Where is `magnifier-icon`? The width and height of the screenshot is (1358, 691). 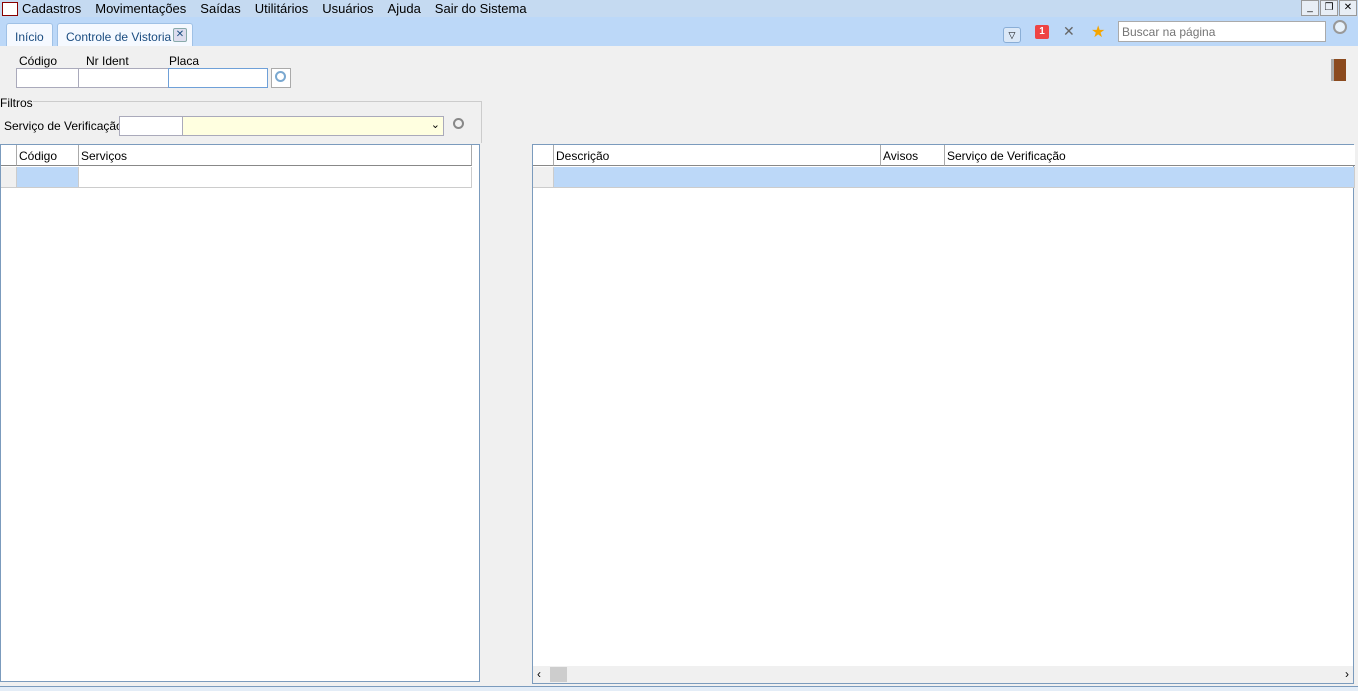
magnifier-icon is located at coordinates (280, 76).